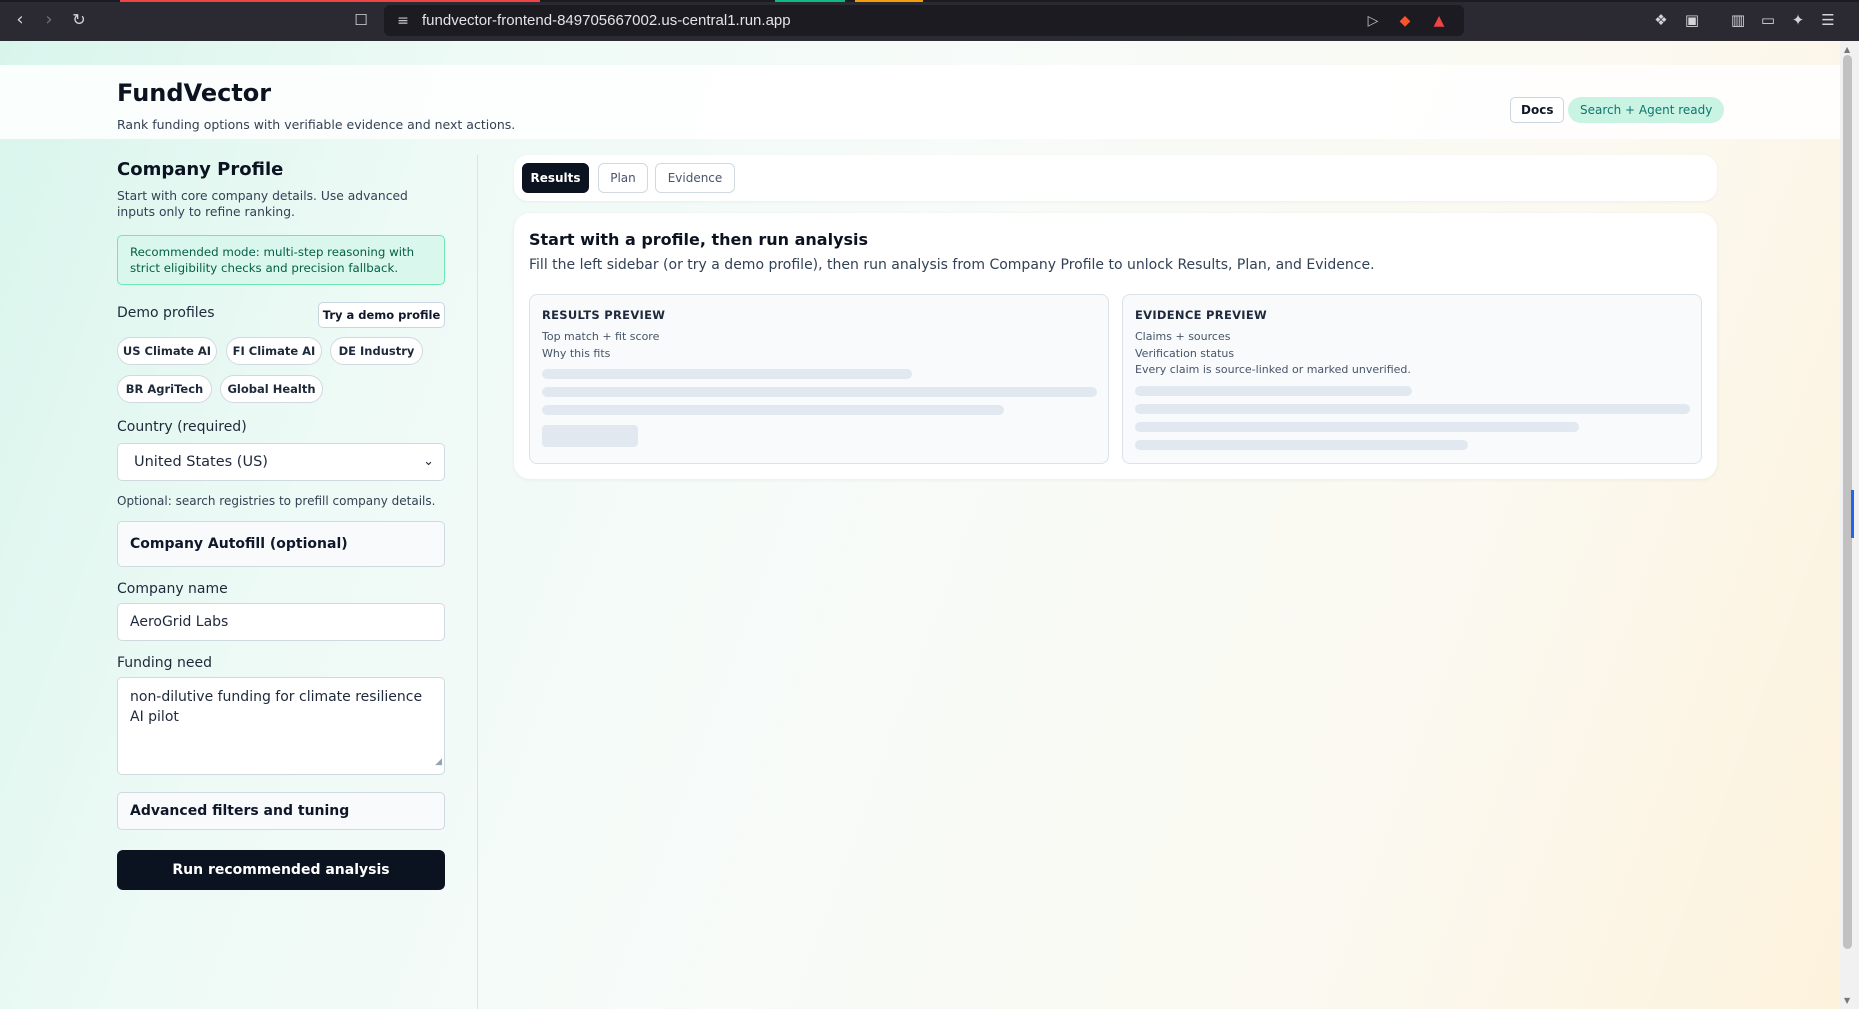 The image size is (1859, 1009). What do you see at coordinates (601, 336) in the screenshot?
I see `results-preview-line: Top match + fit score` at bounding box center [601, 336].